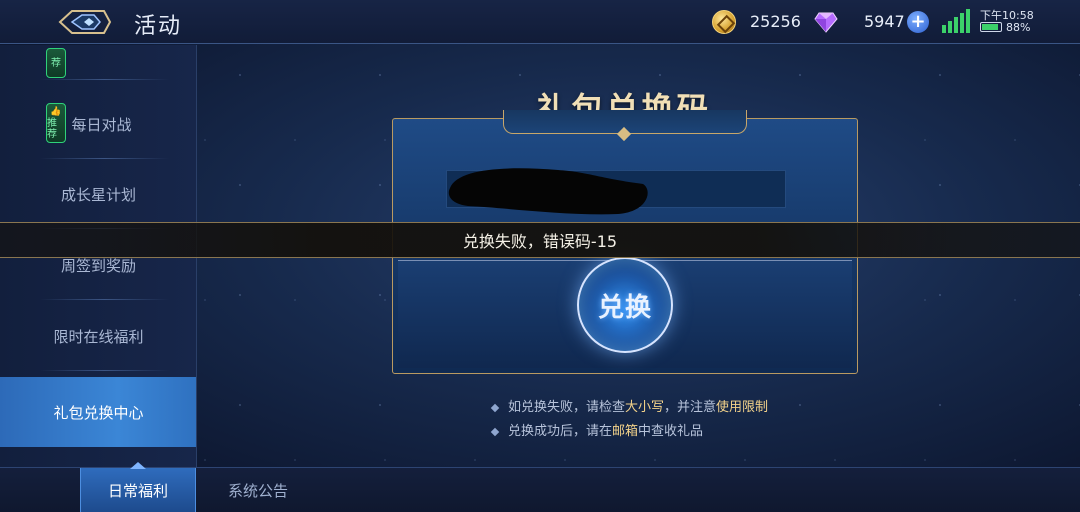 The height and width of the screenshot is (512, 1080). I want to click on error-toast-text: 兑换失败，错误码-15, so click(540, 241).